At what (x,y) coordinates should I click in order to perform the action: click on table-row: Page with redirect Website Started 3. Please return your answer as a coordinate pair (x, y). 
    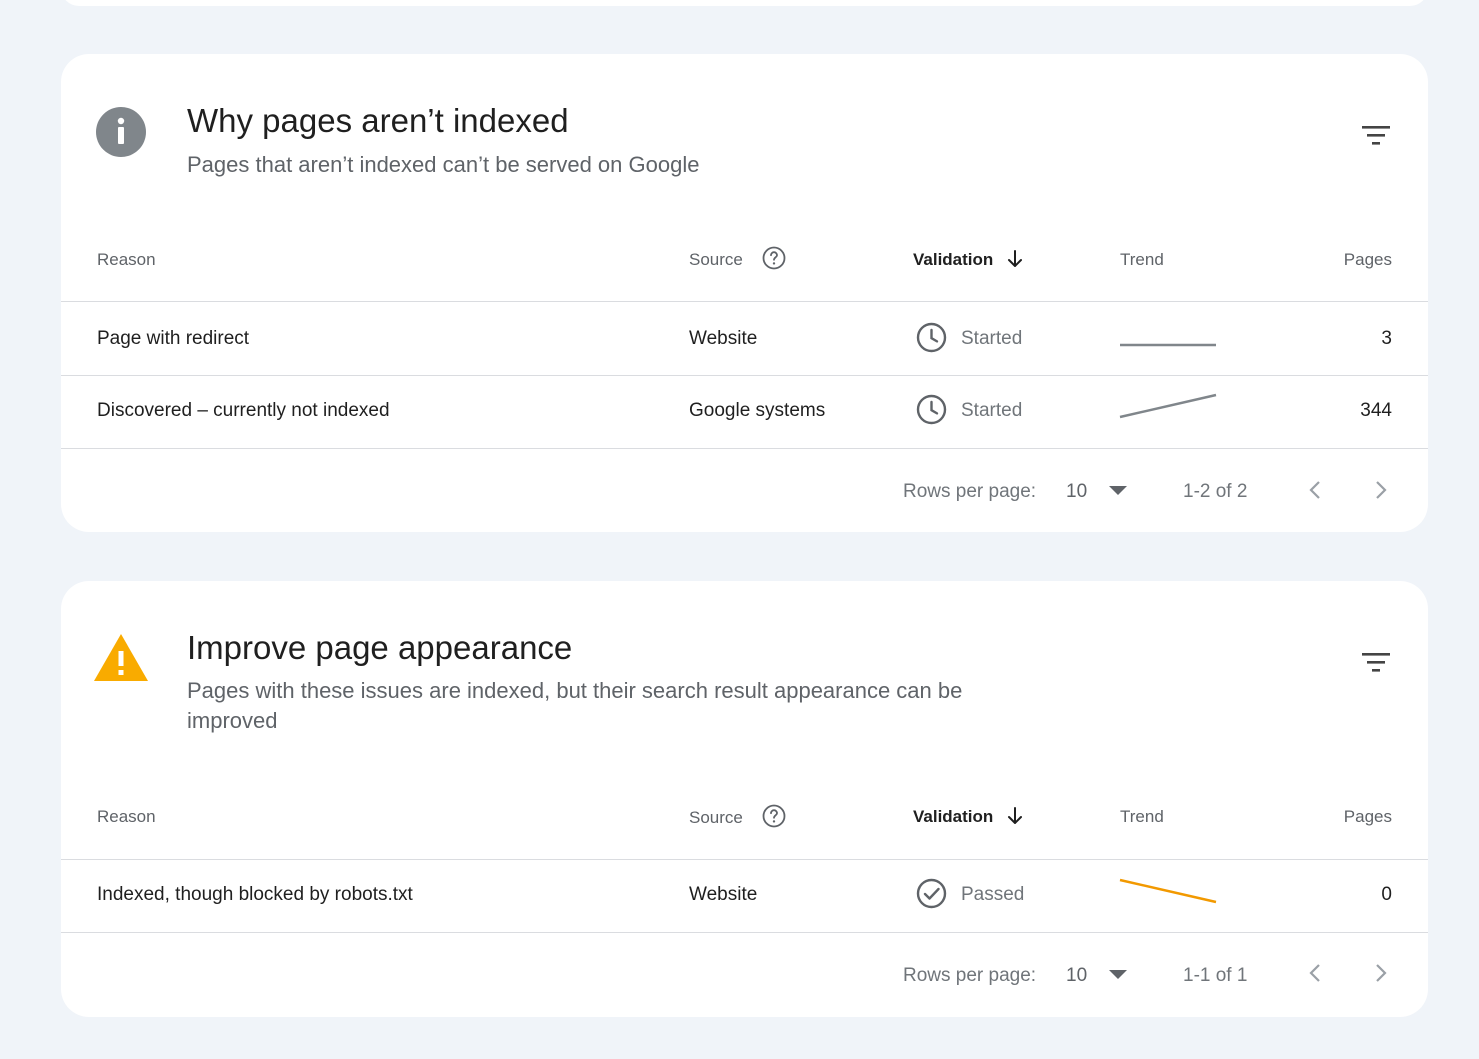
    Looking at the image, I should click on (744, 338).